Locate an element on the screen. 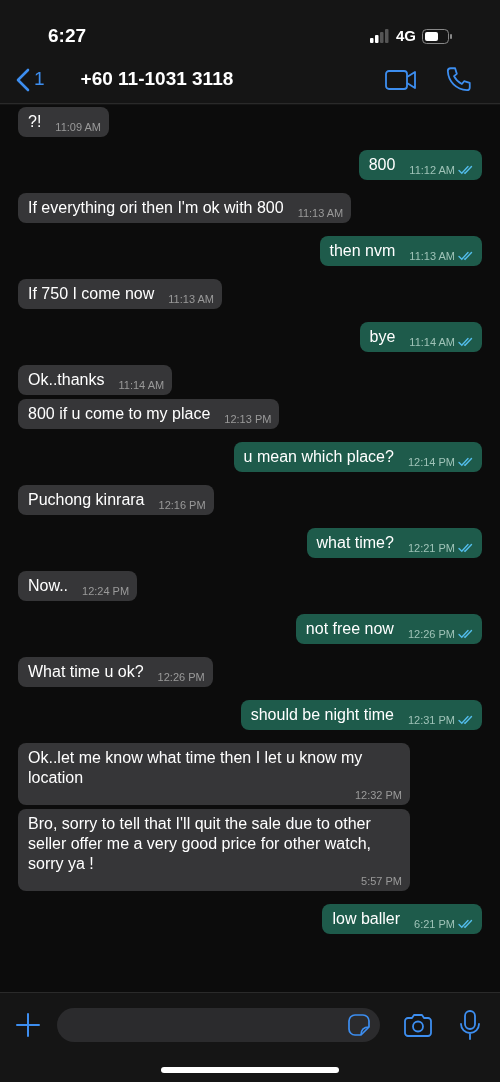  received-message-bubble: If 750 I come now 11:13 AM is located at coordinates (120, 294).